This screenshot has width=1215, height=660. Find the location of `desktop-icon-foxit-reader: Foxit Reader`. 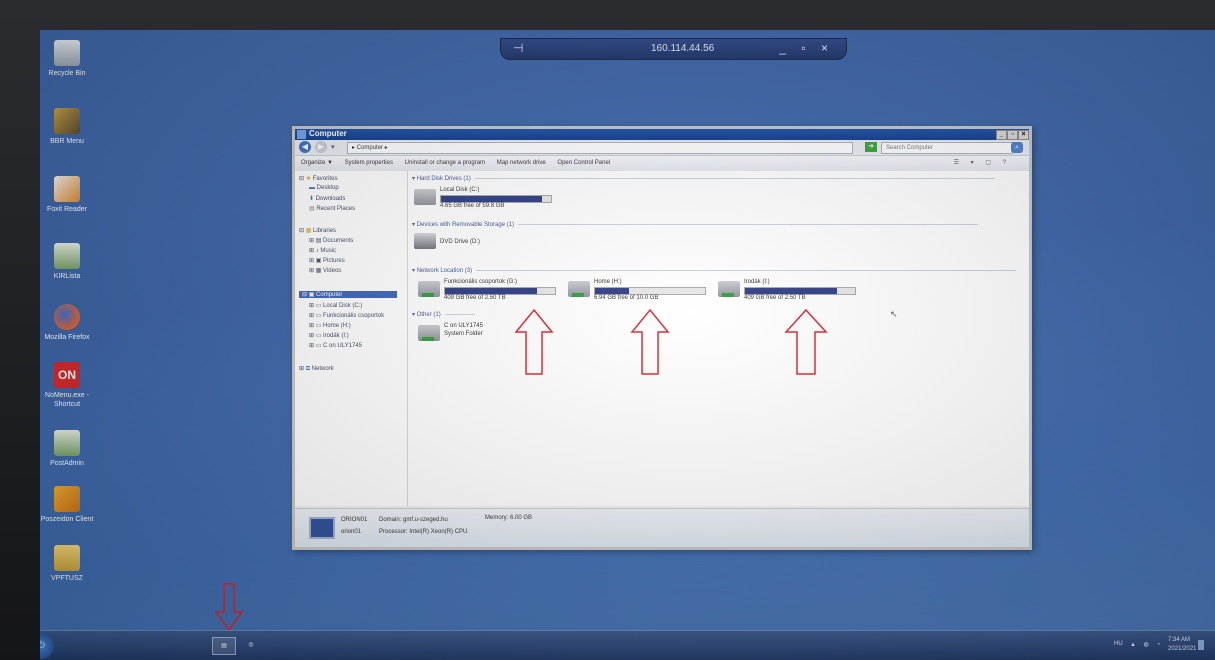

desktop-icon-foxit-reader: Foxit Reader is located at coordinates (71, 195).